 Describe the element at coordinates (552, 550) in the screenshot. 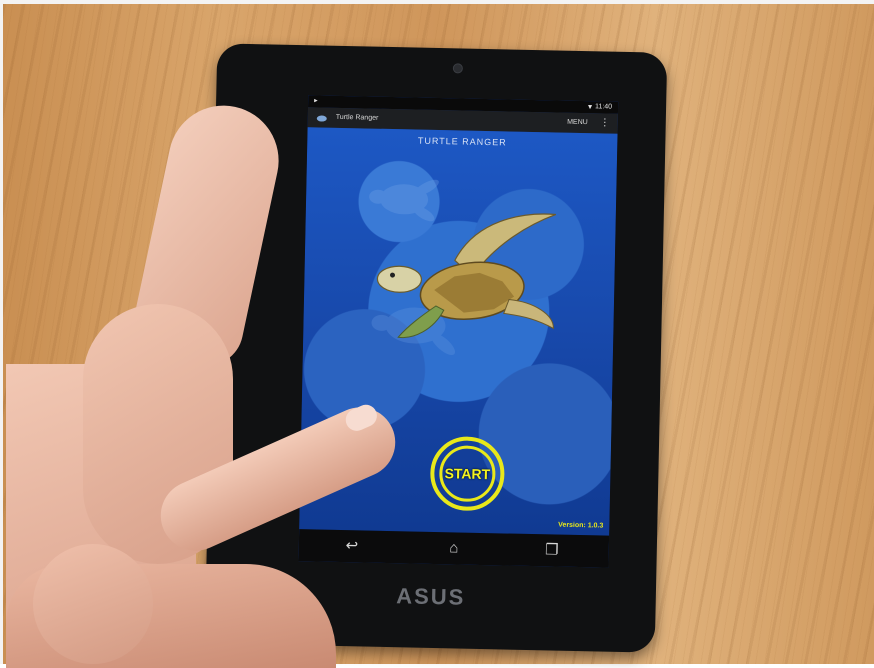

I see `recents-icon: ❐` at that location.